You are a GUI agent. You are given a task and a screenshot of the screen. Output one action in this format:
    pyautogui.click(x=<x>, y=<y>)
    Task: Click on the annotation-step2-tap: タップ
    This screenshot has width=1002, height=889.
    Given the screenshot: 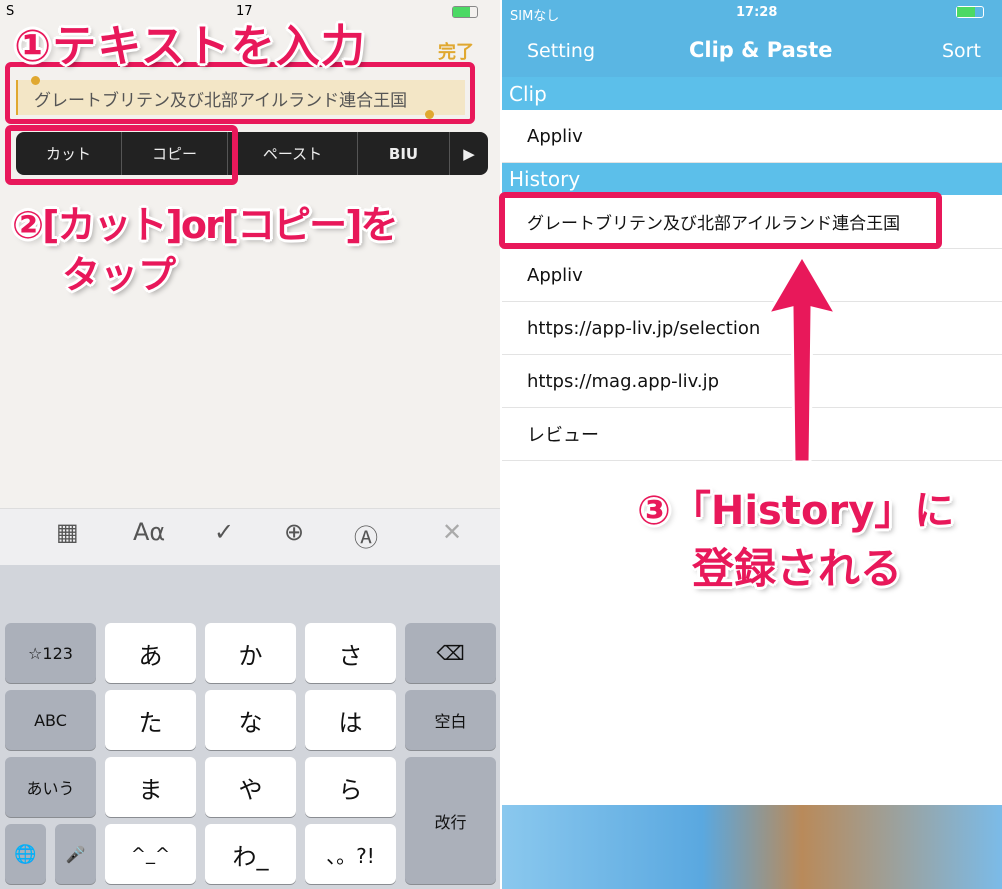 What is the action you would take?
    pyautogui.click(x=119, y=275)
    